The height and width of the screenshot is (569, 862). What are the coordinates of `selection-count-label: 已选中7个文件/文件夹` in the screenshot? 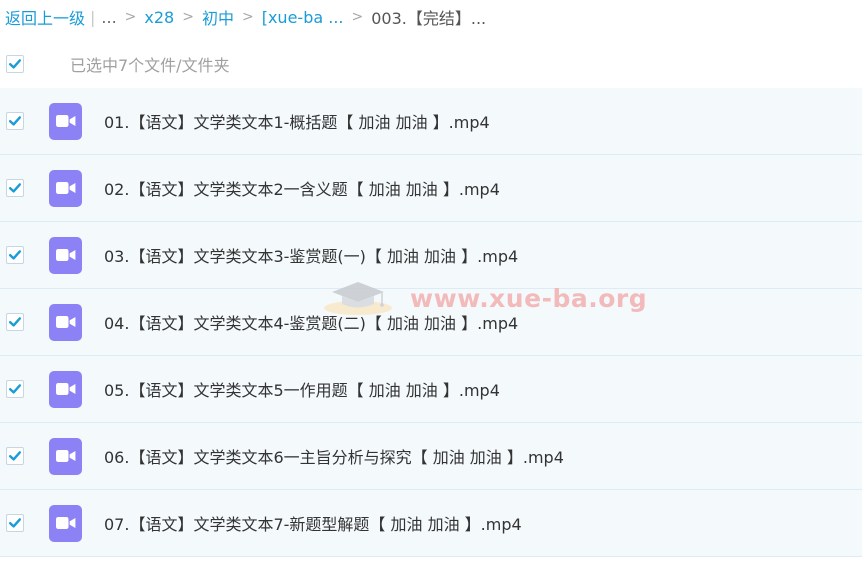 It's located at (150, 65).